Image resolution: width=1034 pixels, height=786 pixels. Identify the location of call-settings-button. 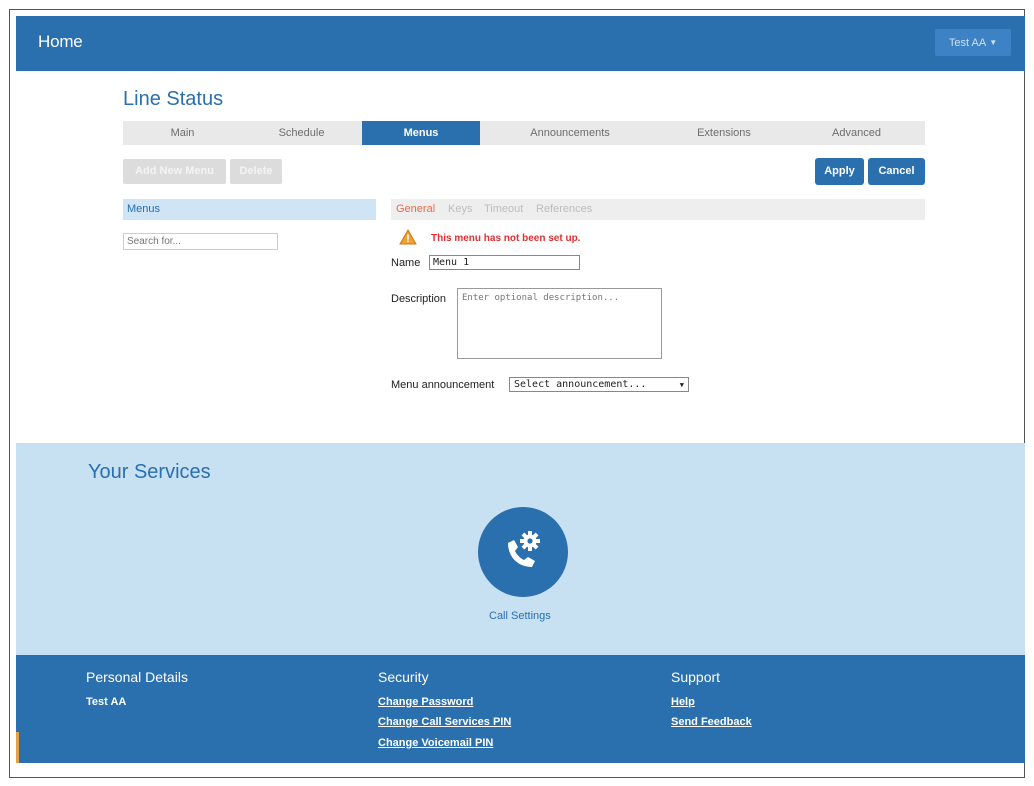
(523, 552).